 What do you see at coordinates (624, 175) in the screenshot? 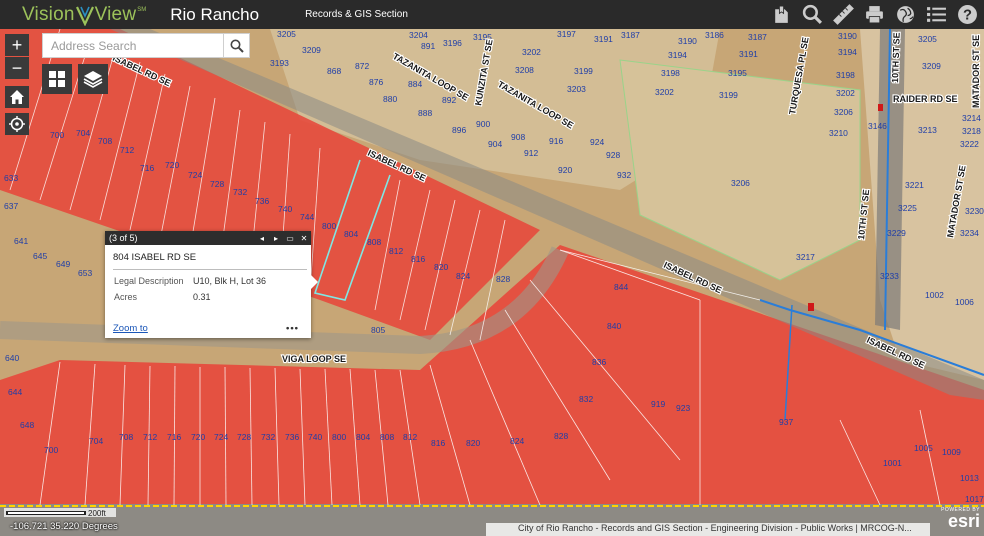
I see `parcel-932: 932` at bounding box center [624, 175].